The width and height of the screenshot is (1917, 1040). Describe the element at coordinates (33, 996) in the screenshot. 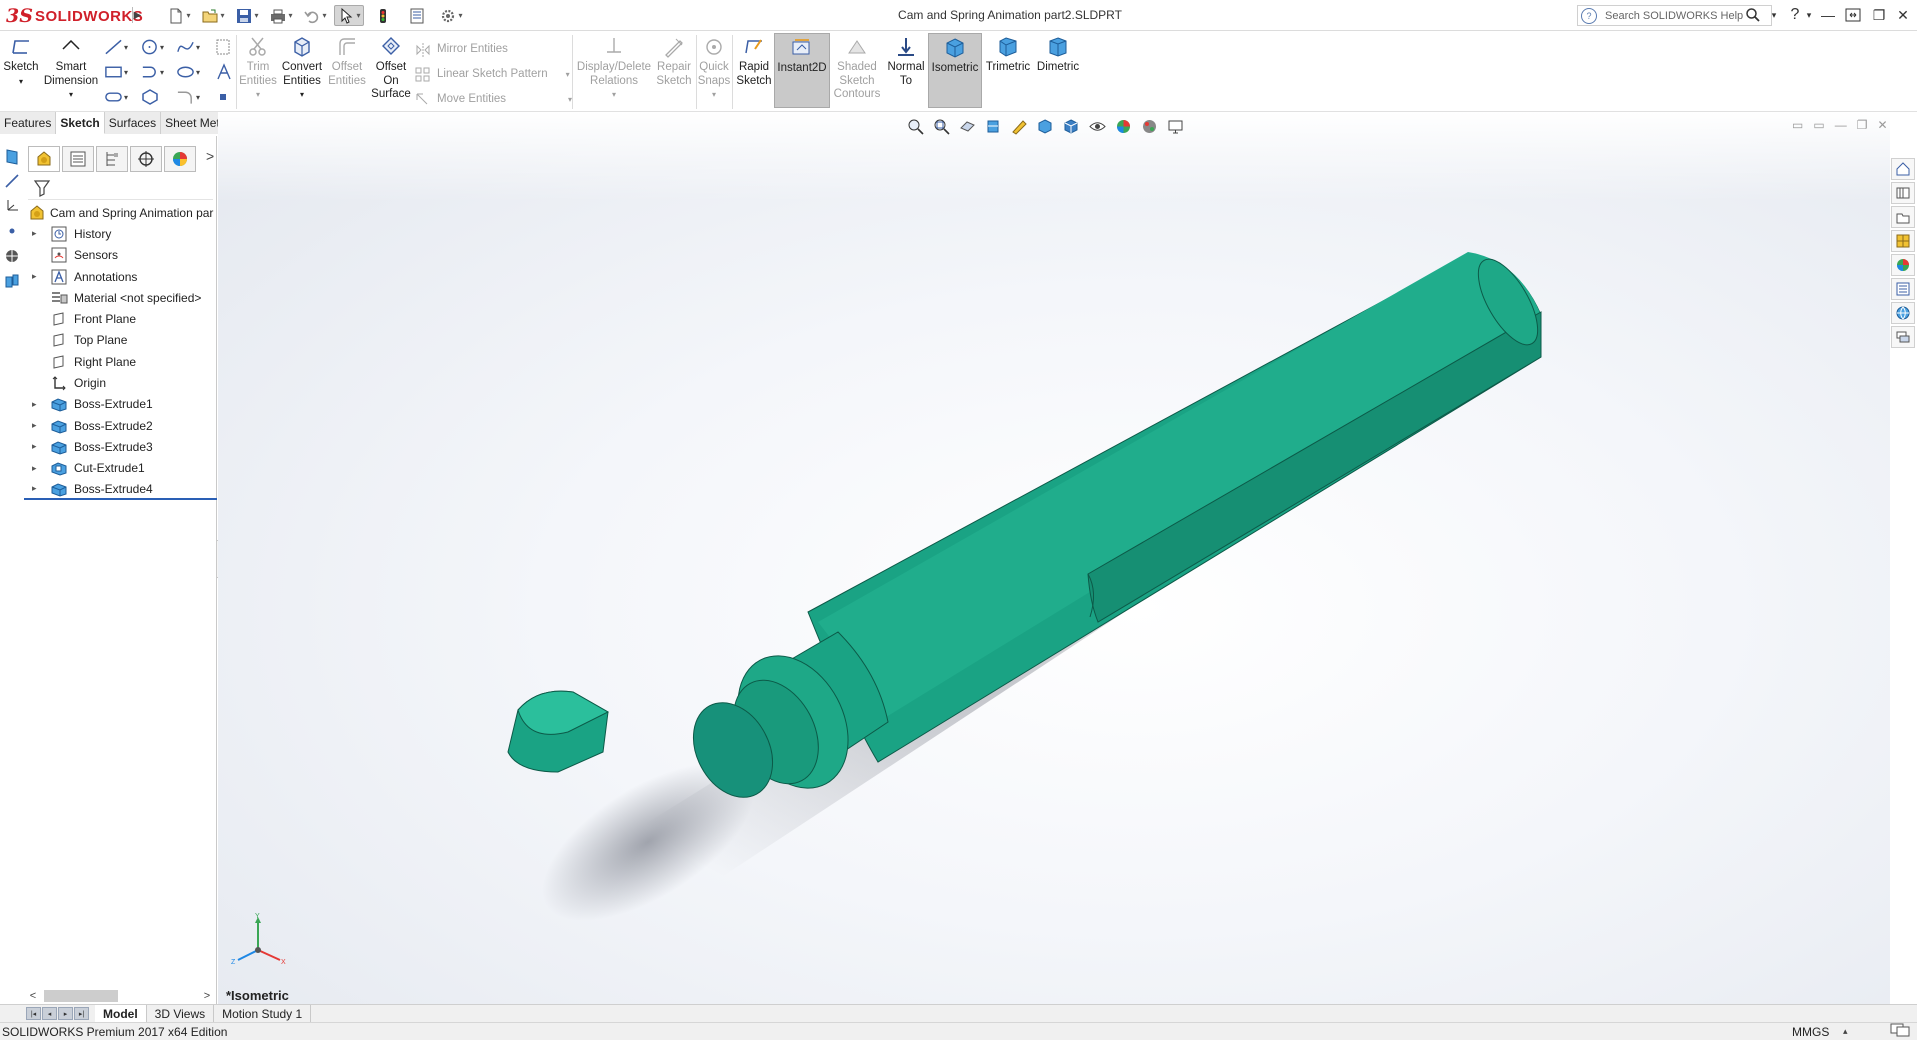

I see `scroll-left-icon: <` at that location.